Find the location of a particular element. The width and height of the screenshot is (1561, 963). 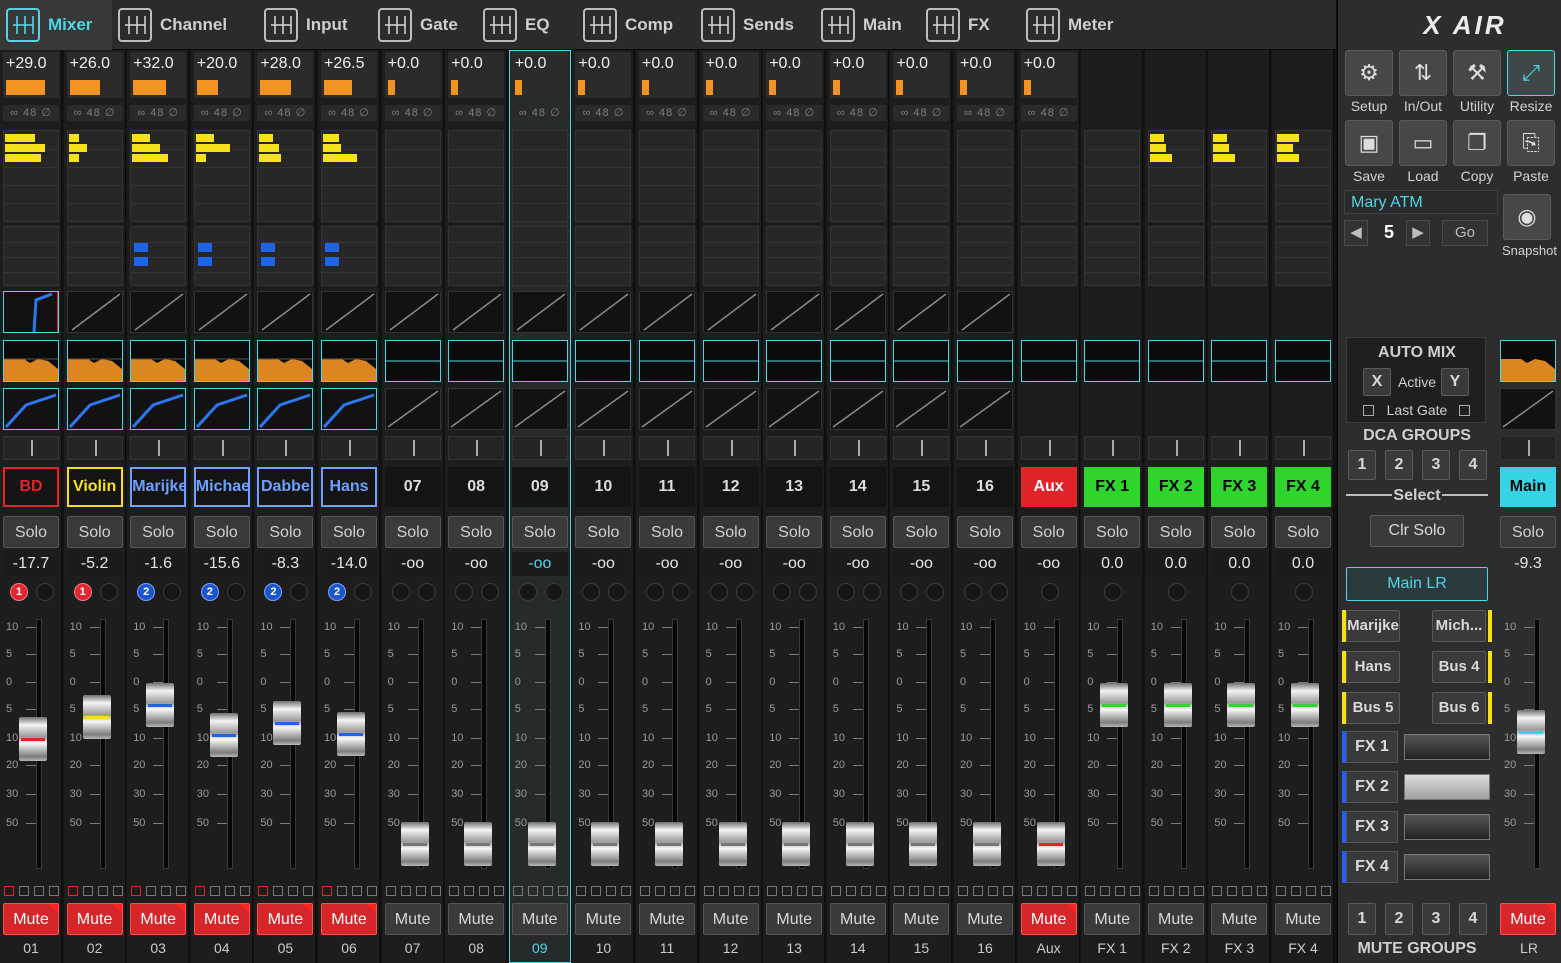

channel-name: 14 is located at coordinates (857, 487).